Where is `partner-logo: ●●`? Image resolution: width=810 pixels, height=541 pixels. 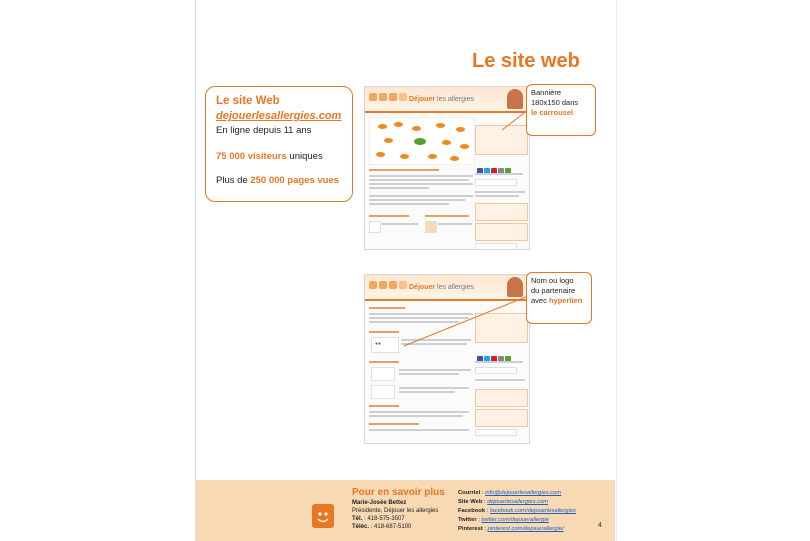
partner-logo: ●● is located at coordinates (385, 345).